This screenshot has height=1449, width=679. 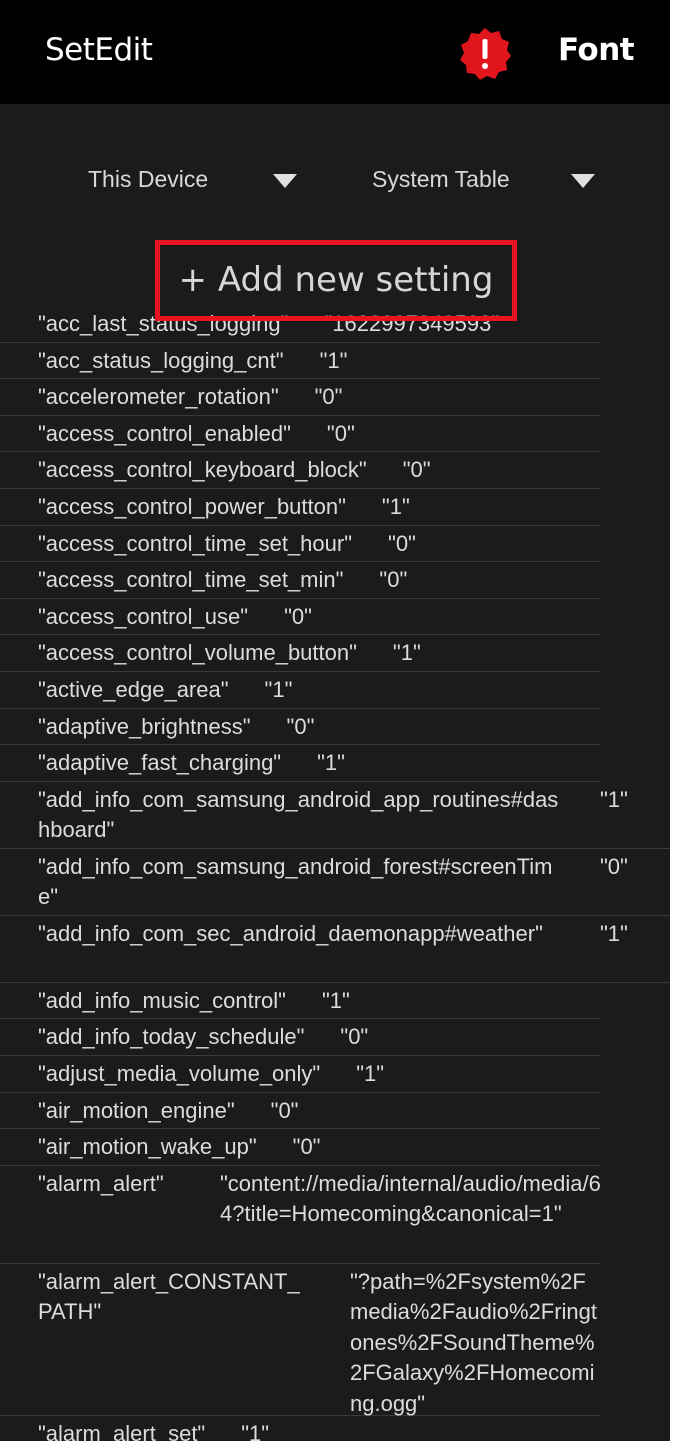 What do you see at coordinates (160, 763) in the screenshot?
I see `setting-name: "adaptive_fast_charging"` at bounding box center [160, 763].